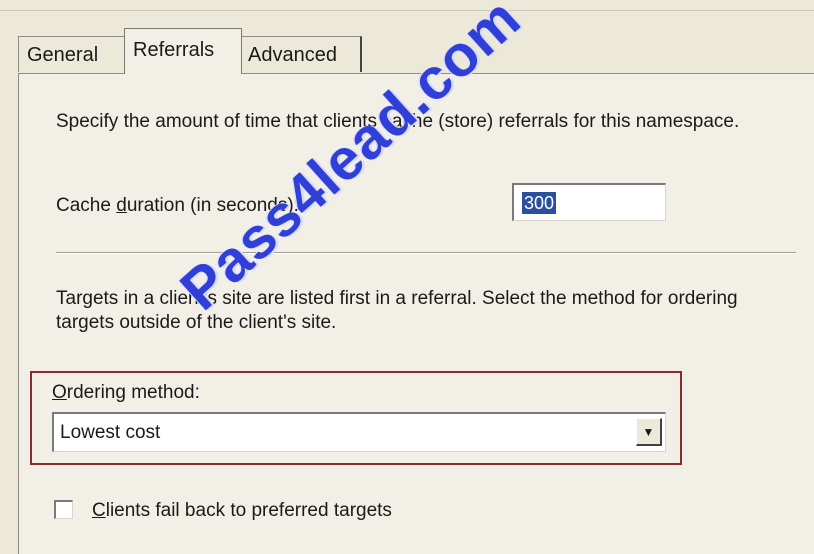  Describe the element at coordinates (126, 392) in the screenshot. I see `ordering-method-label: Ordering method:` at that location.